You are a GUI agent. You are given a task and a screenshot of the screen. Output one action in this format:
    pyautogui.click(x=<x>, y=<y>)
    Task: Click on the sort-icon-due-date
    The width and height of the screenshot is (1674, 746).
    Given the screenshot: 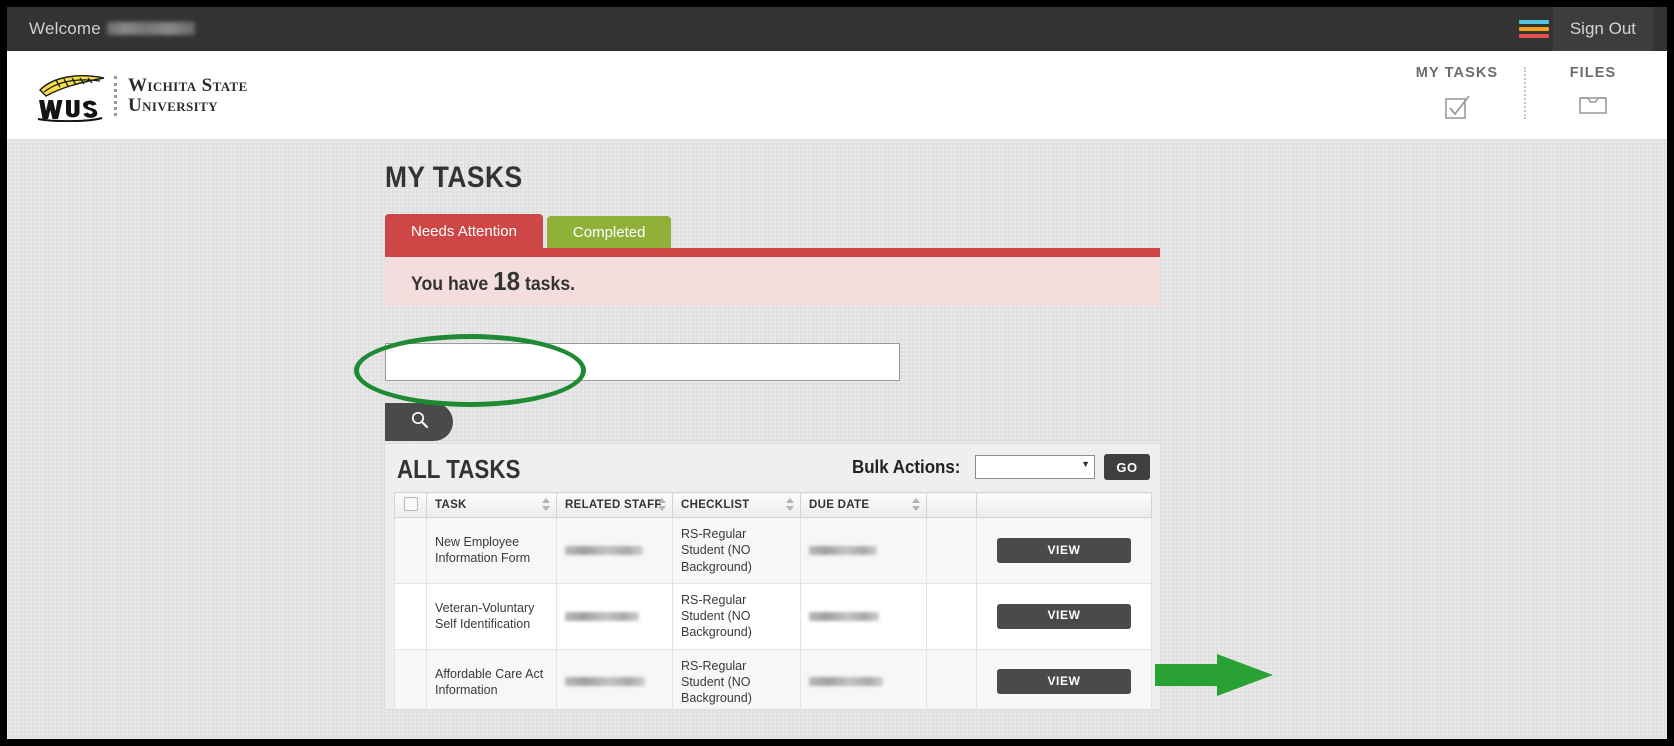 What is the action you would take?
    pyautogui.click(x=915, y=505)
    